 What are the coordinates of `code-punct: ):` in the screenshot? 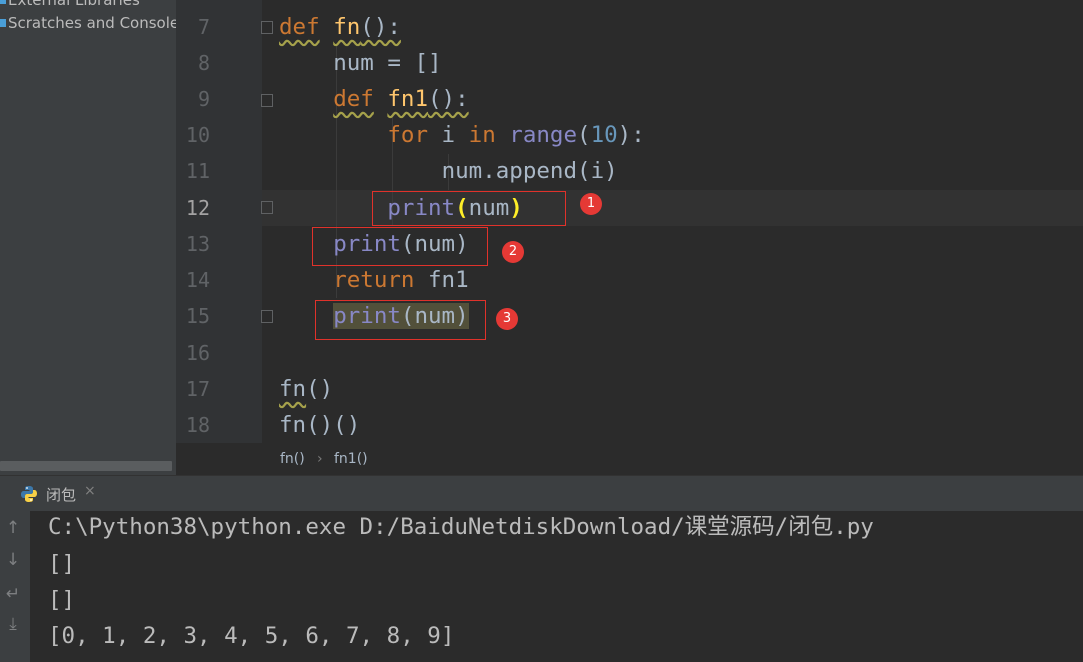 It's located at (631, 135).